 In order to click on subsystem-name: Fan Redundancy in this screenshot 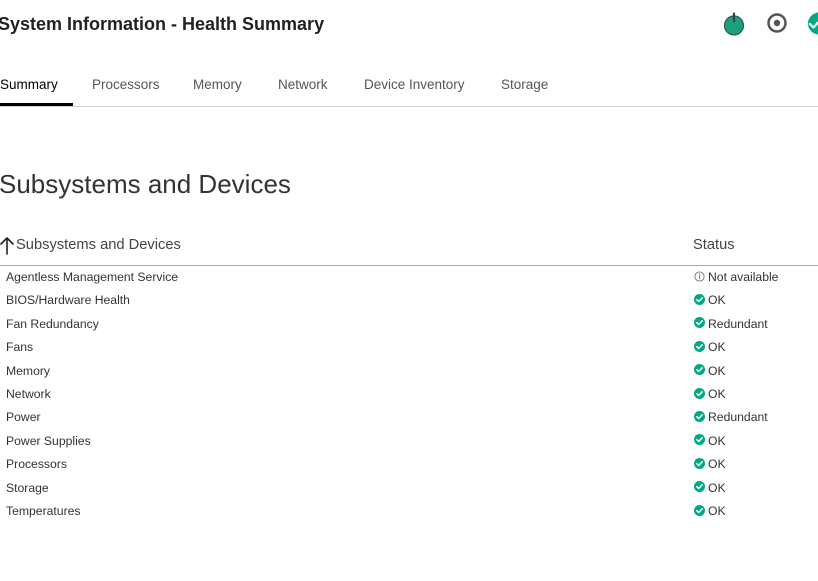, I will do `click(52, 323)`.